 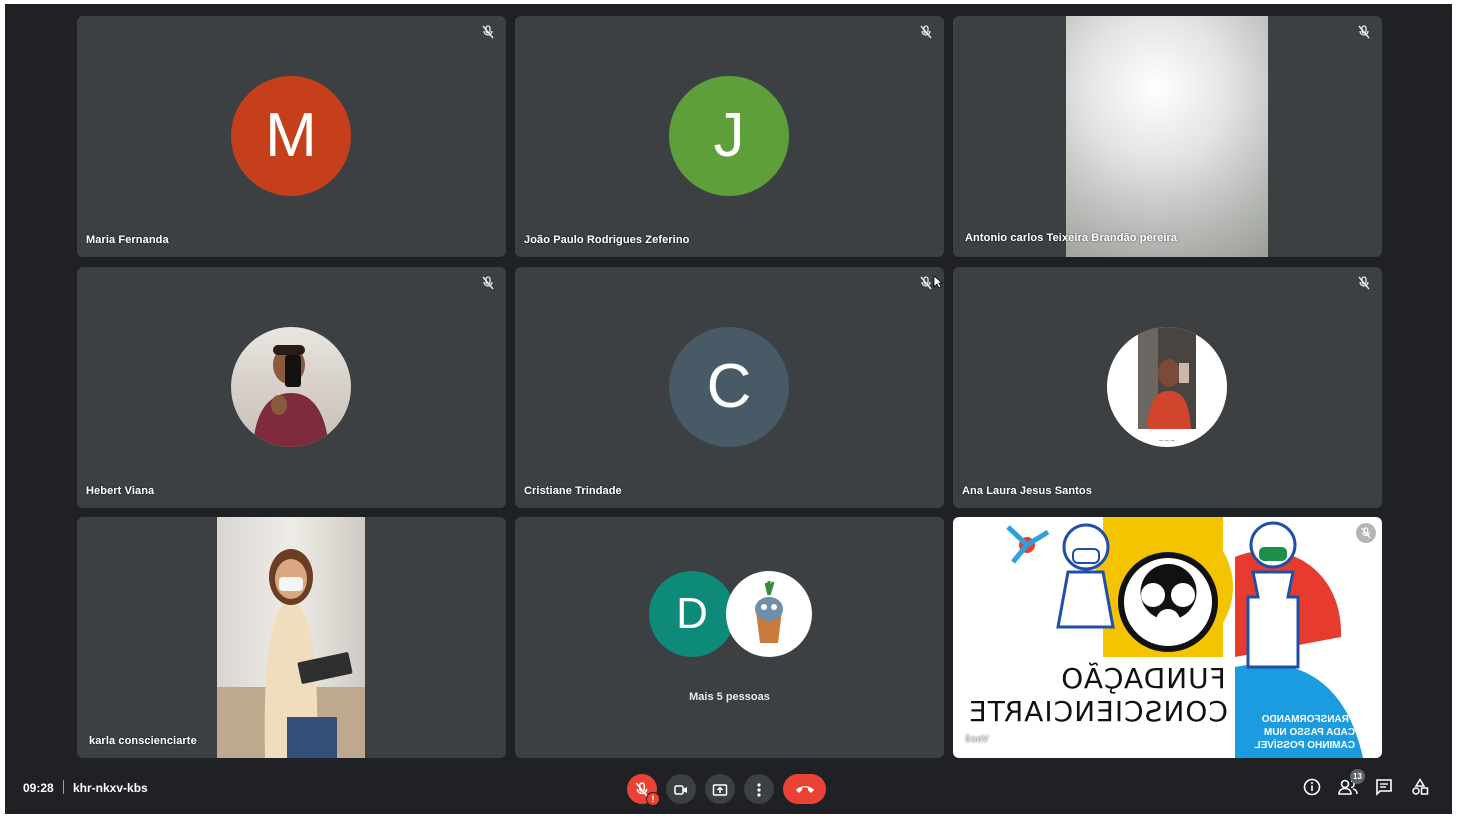 I want to click on screen-title: FUNDAÇÃO, so click(x=1143, y=678).